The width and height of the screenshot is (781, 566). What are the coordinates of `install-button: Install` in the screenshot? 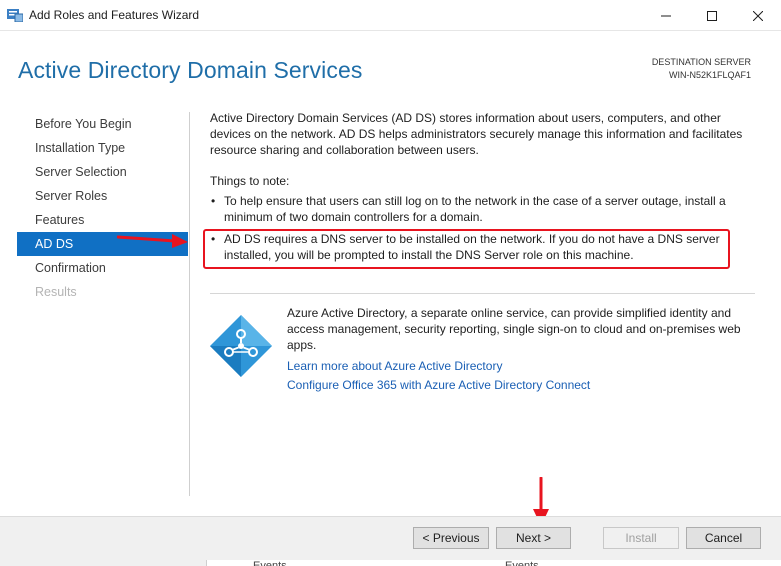 It's located at (641, 538).